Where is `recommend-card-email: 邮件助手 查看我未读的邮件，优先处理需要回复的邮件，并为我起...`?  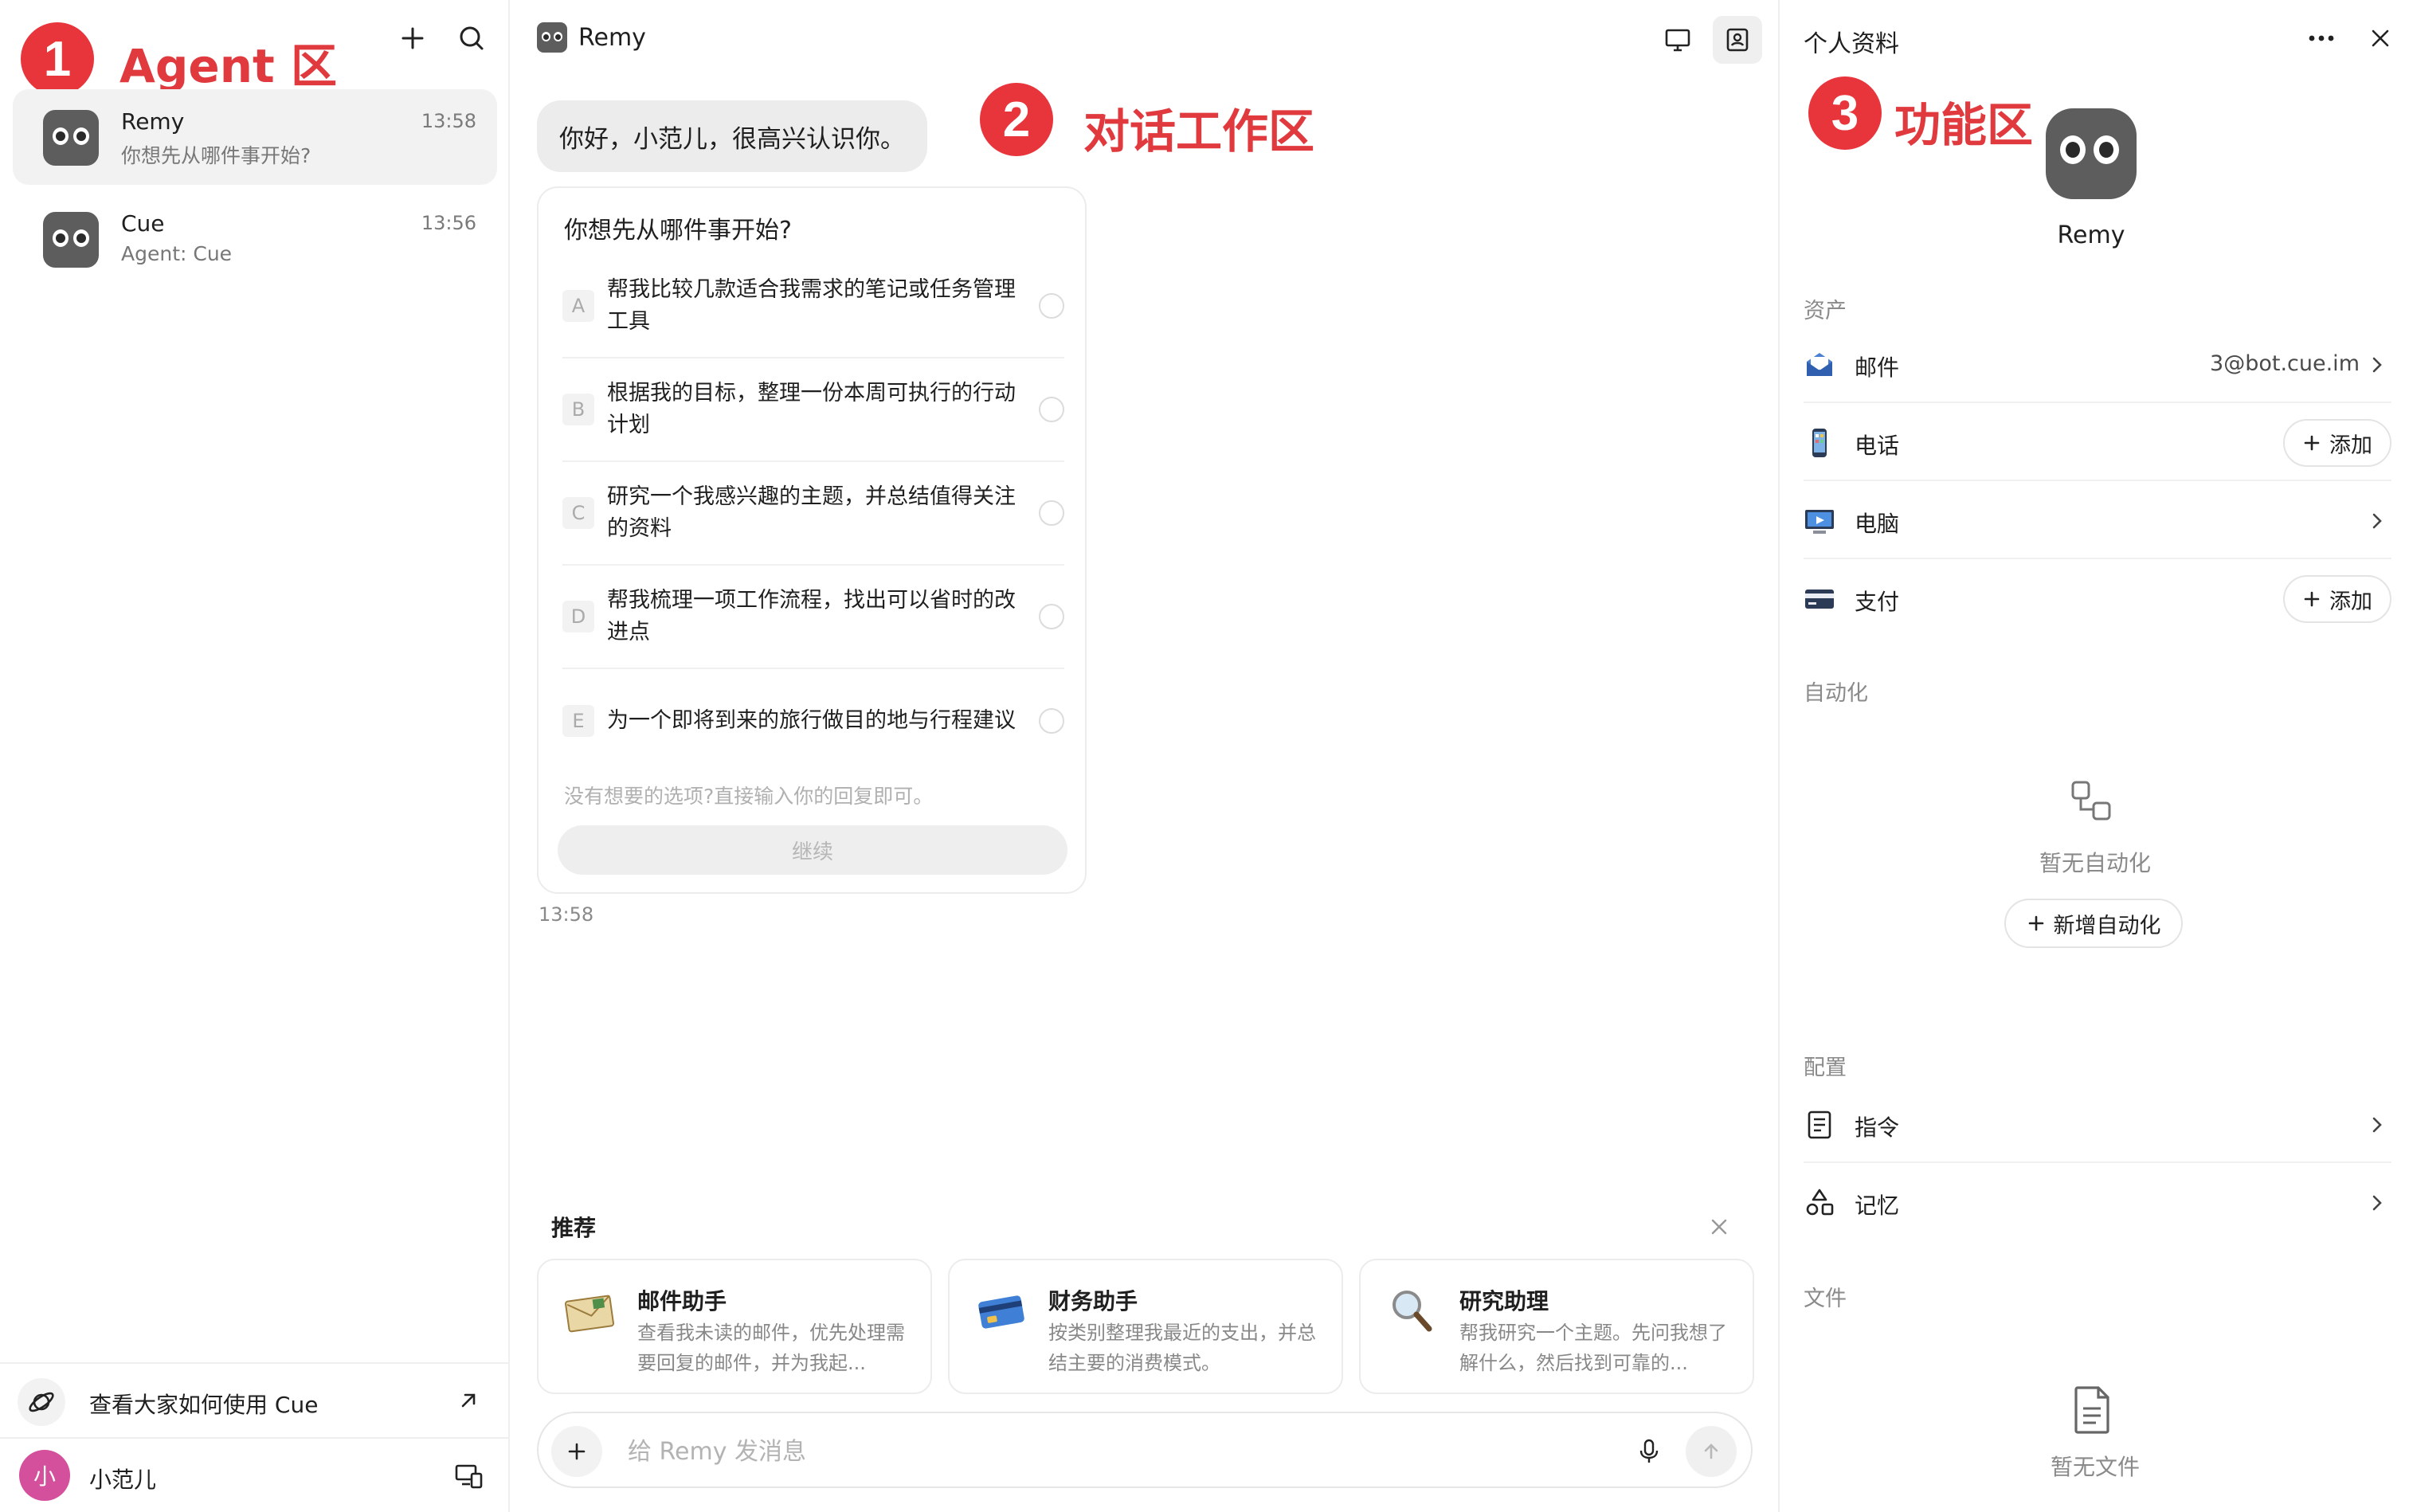
recommend-card-email: 邮件助手 查看我未读的邮件，优先处理需要回复的邮件，并为我起... is located at coordinates (734, 1327).